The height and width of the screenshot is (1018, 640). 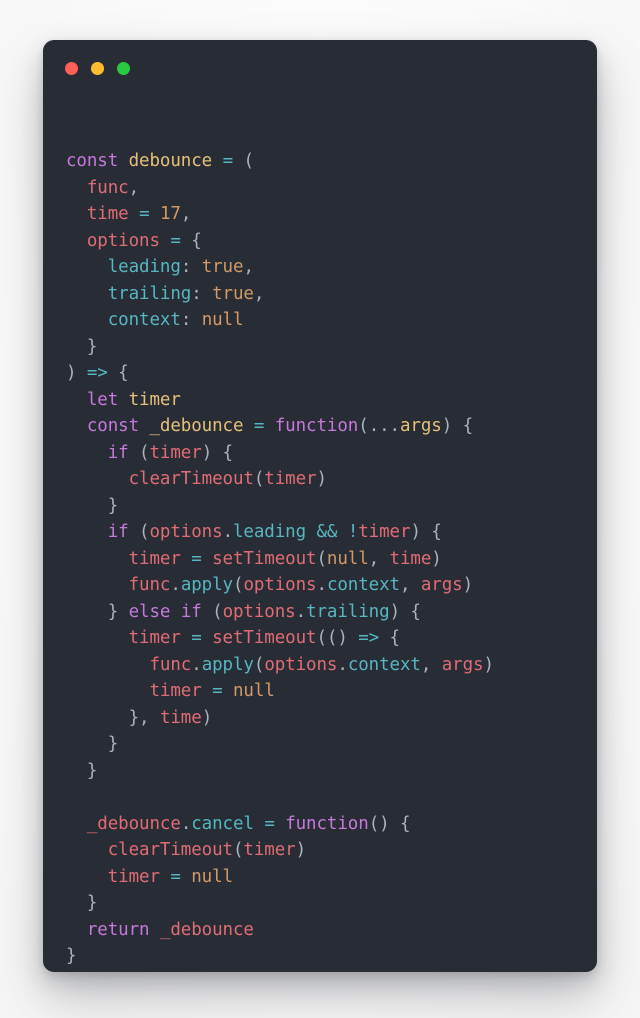 What do you see at coordinates (322, 294) in the screenshot?
I see `code-line: trailing: true,` at bounding box center [322, 294].